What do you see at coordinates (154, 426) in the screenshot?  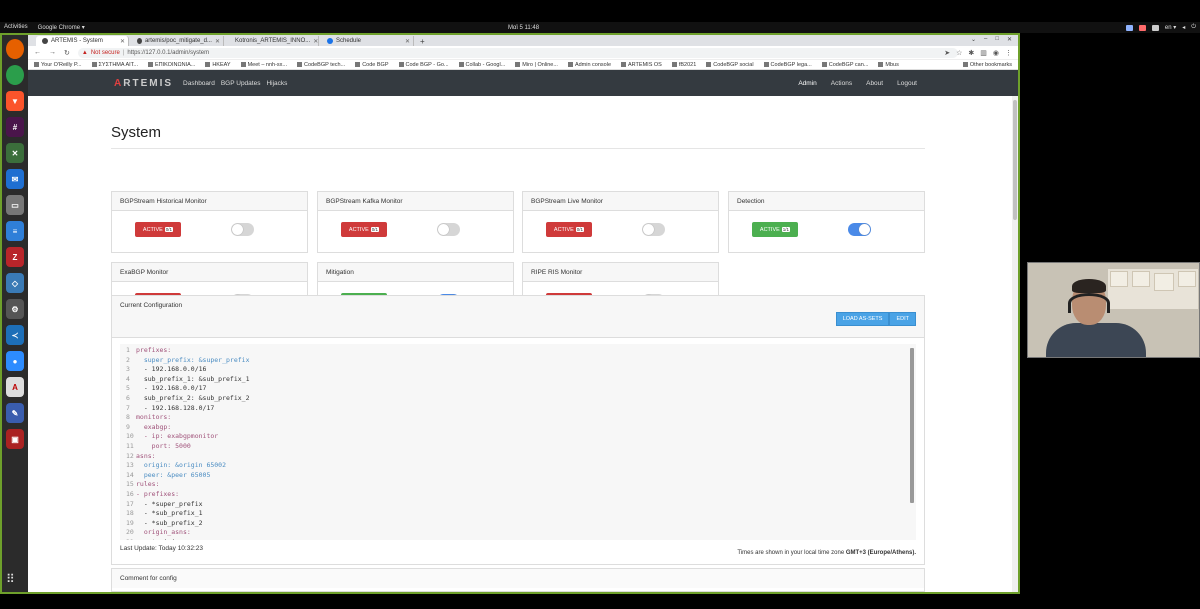 I see `code-text: exabgp:` at bounding box center [154, 426].